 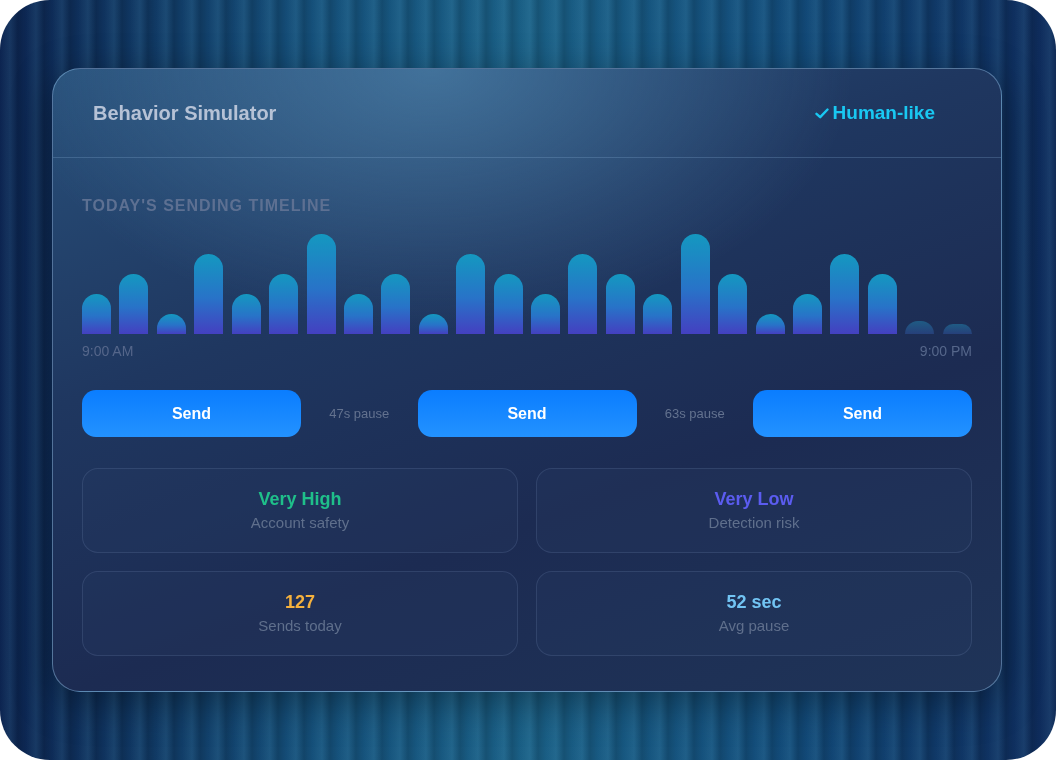 I want to click on stat-label: Account safety, so click(x=300, y=523).